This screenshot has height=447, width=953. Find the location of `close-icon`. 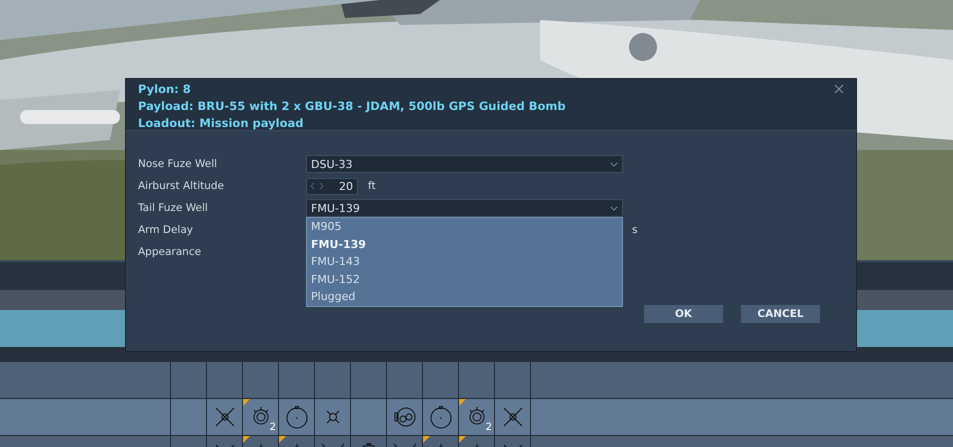

close-icon is located at coordinates (839, 89).